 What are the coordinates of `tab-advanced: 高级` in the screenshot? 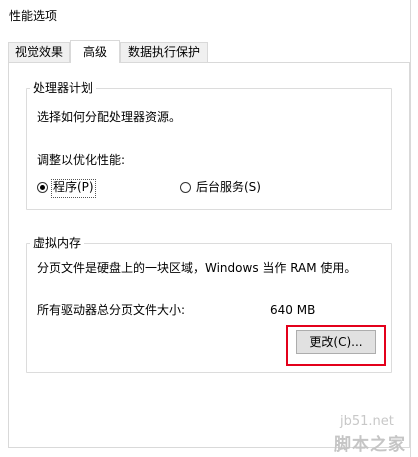 It's located at (95, 51).